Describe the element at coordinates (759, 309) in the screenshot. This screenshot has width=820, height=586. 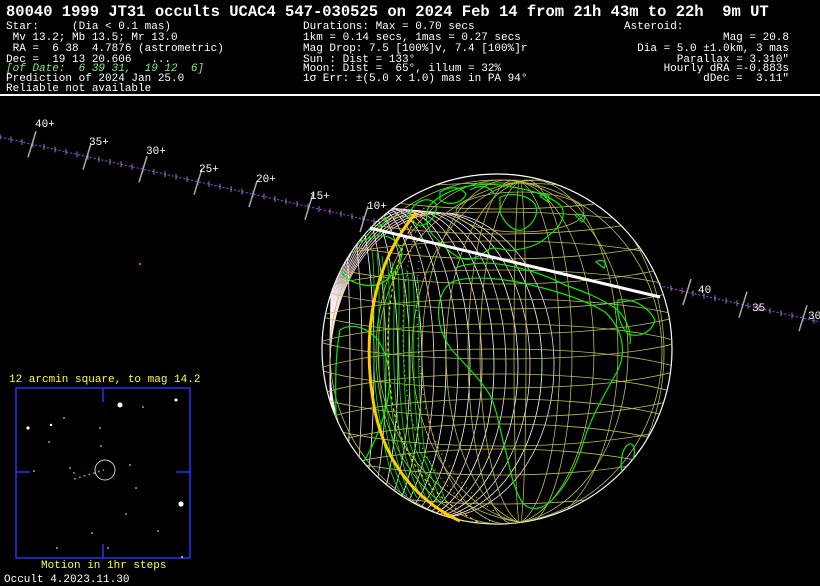
I see `track-label-right-2: 35` at that location.